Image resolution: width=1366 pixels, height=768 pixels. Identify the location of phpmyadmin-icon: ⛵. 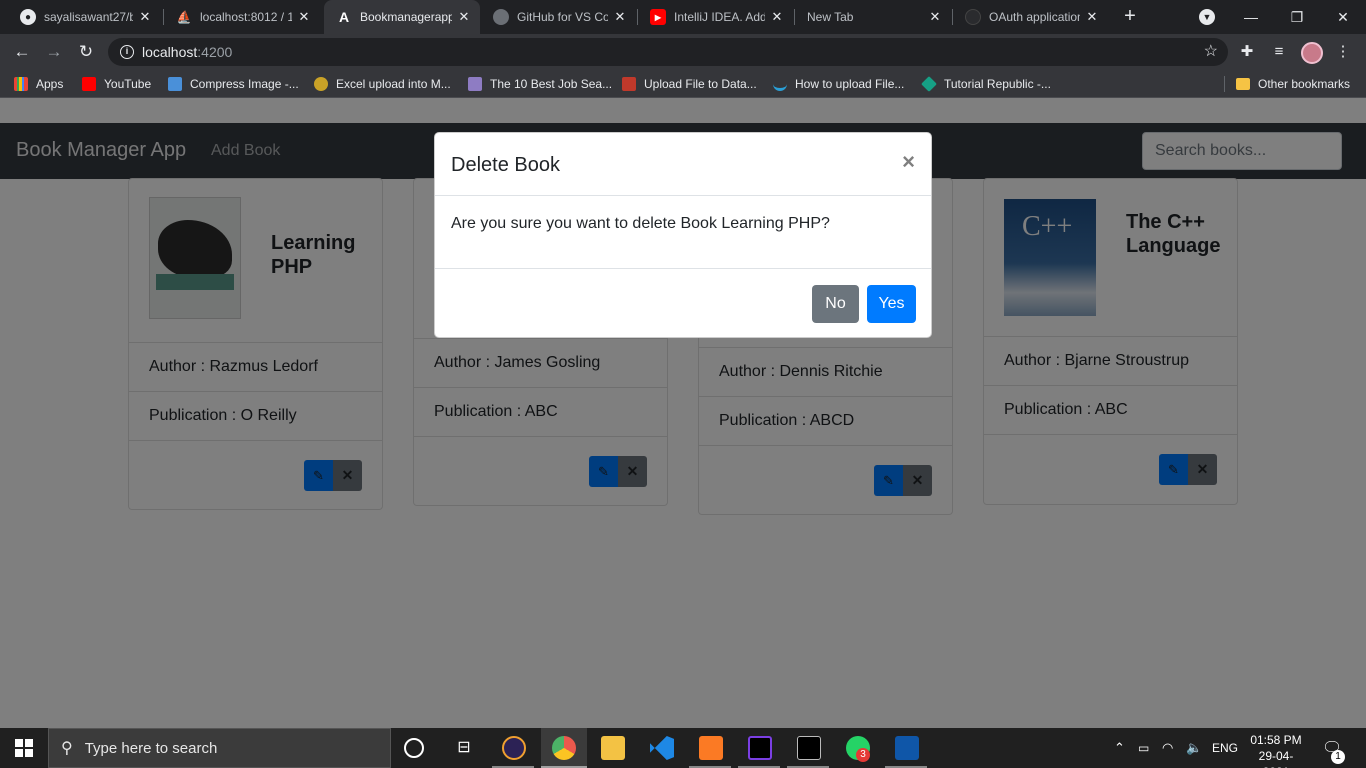
(184, 17).